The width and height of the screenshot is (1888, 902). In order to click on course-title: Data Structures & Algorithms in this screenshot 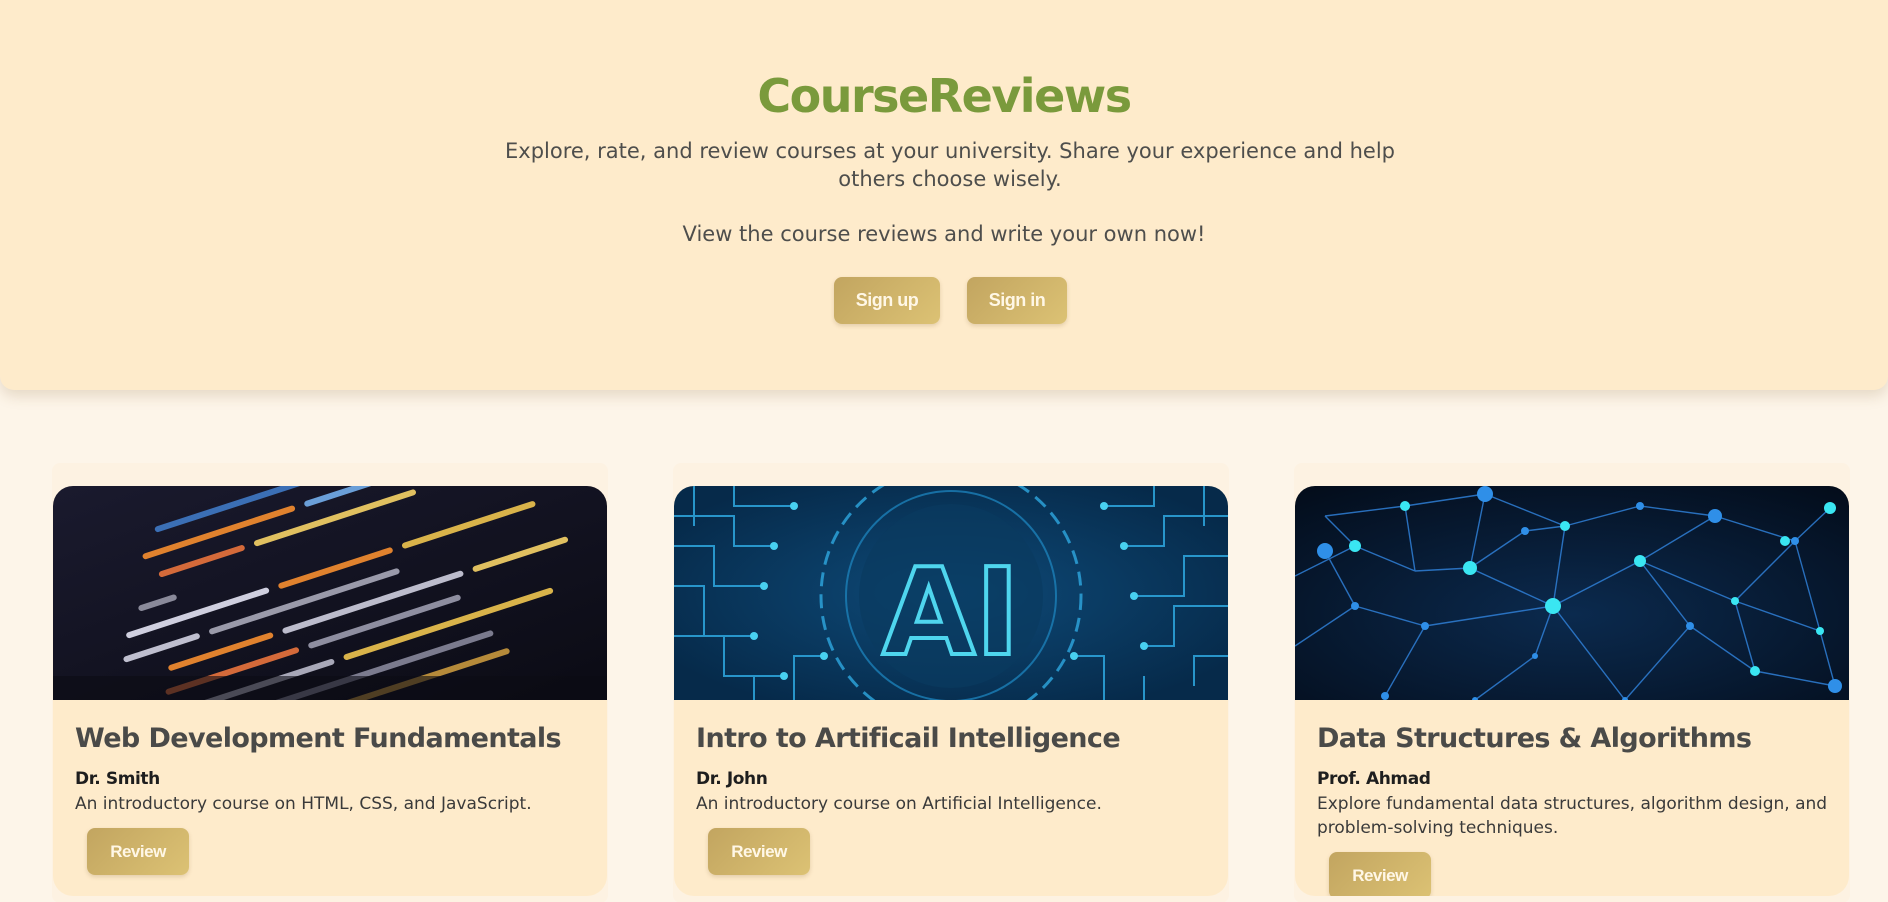, I will do `click(1534, 738)`.